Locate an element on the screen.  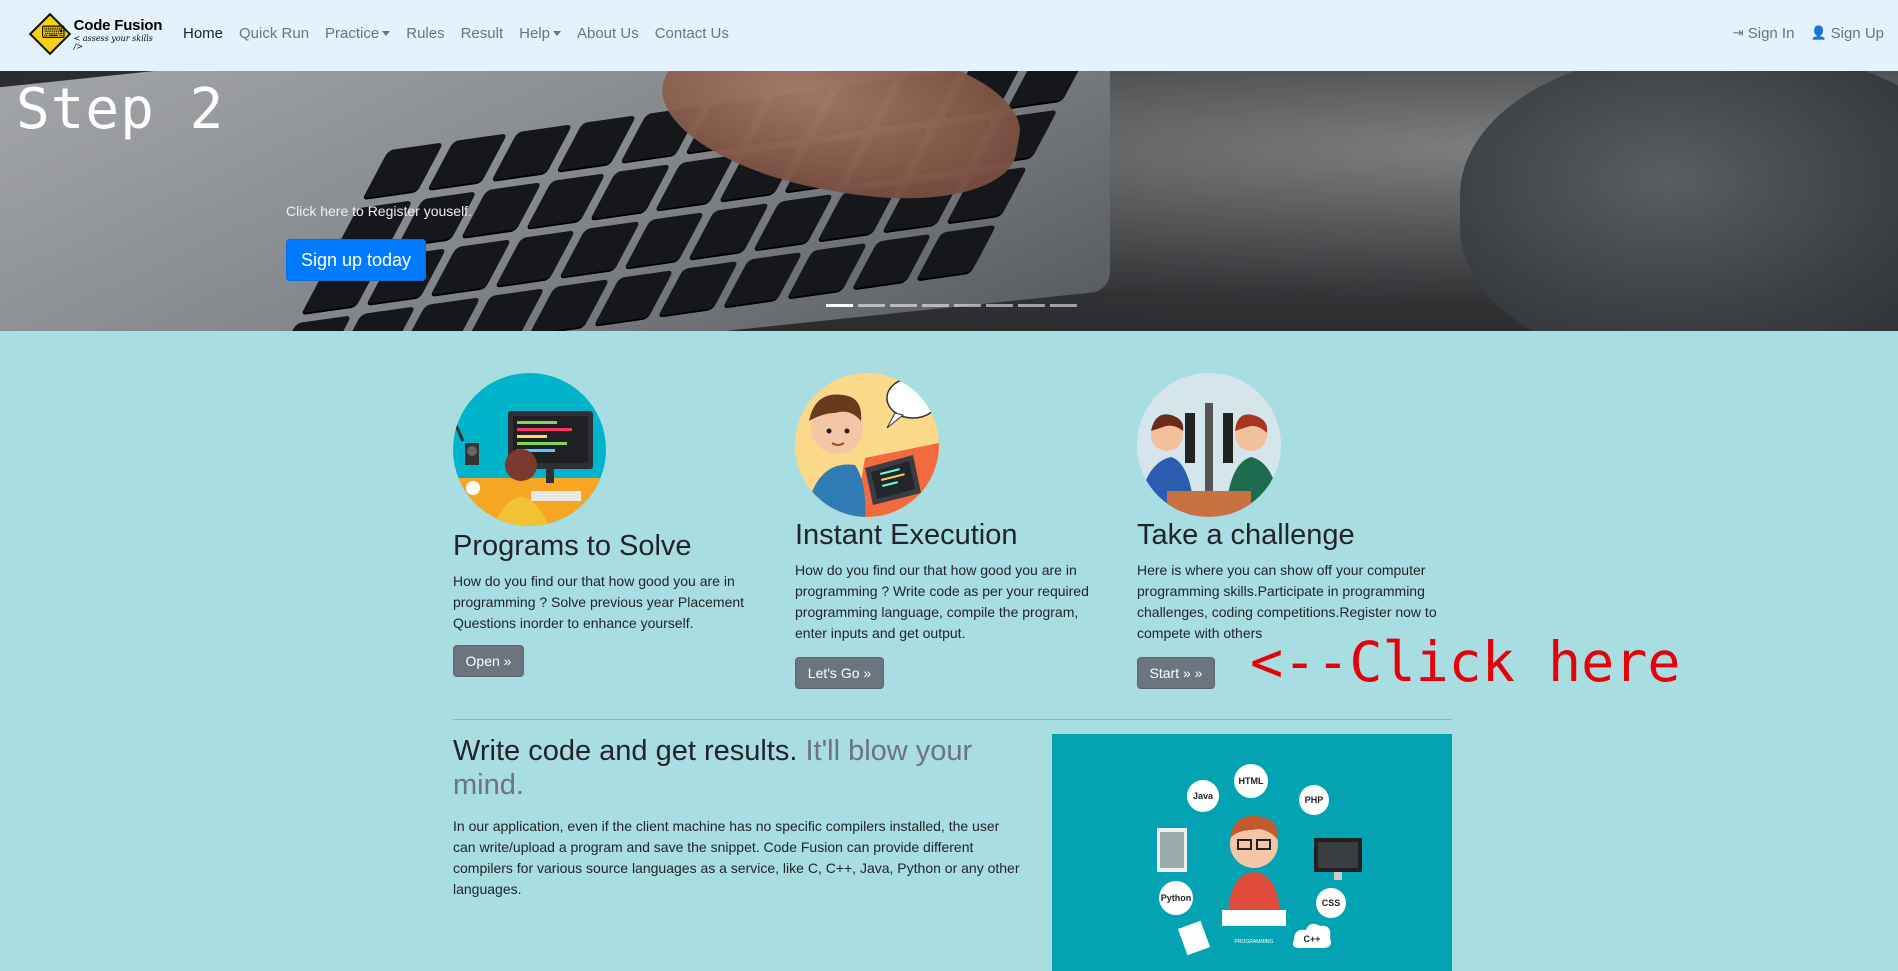
developer-laptop-image is located at coordinates (867, 445).